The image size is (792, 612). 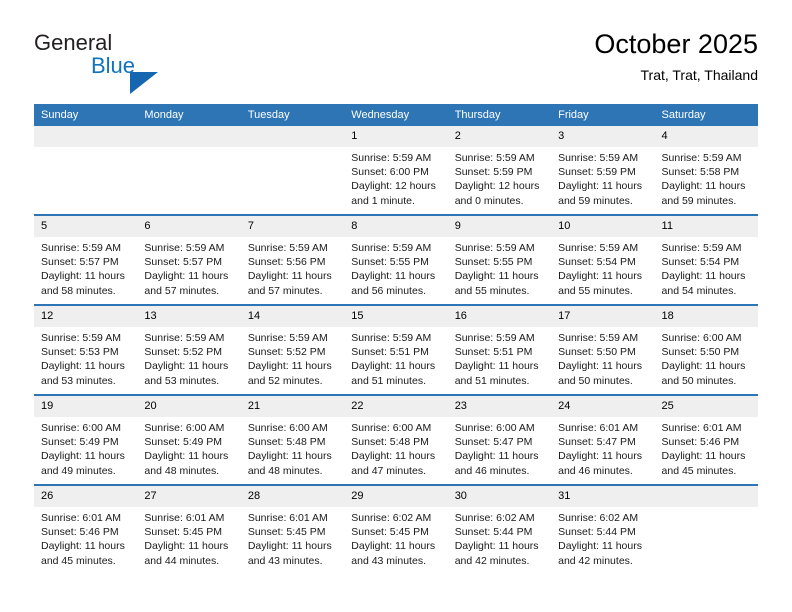 I want to click on sunset-text: Sunset: 5:50 PM, so click(x=700, y=352).